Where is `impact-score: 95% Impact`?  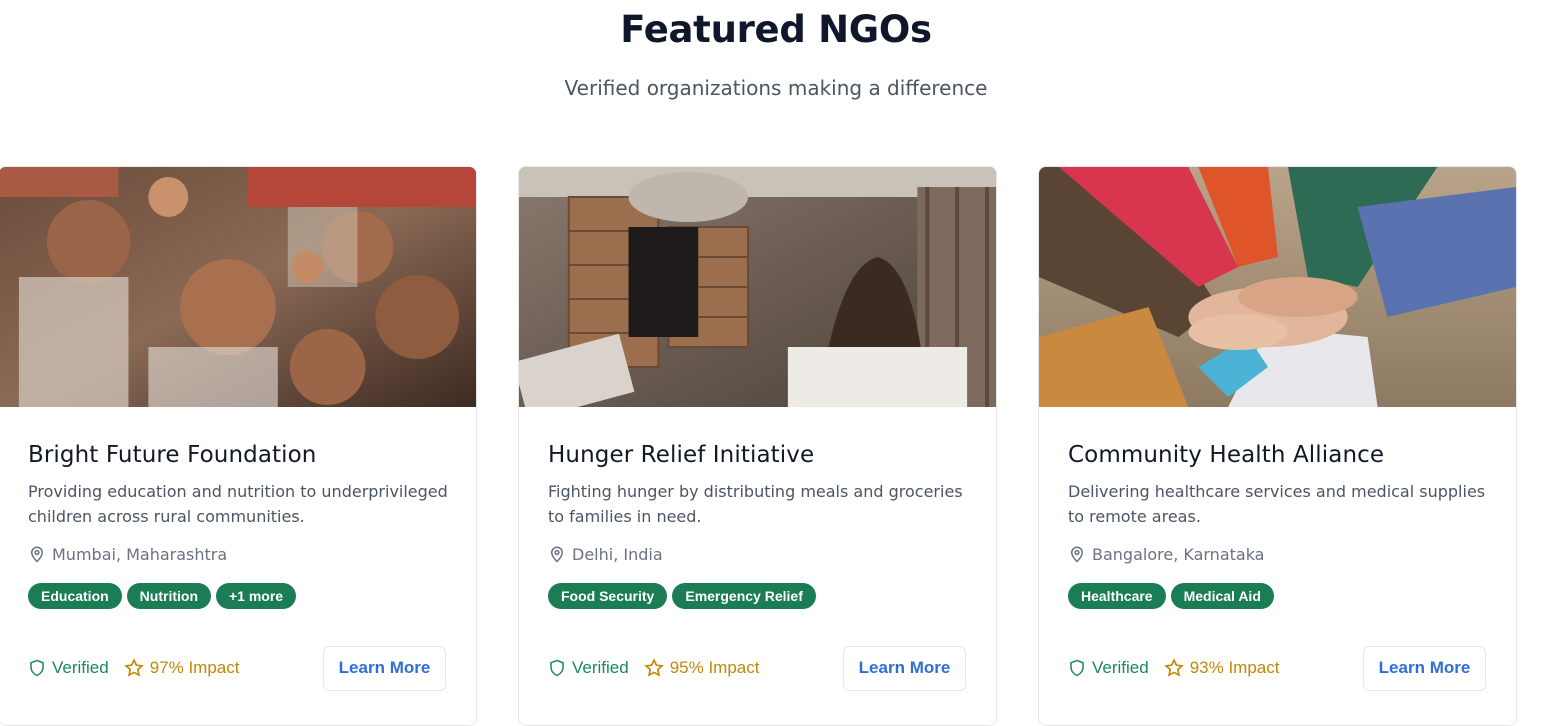 impact-score: 95% Impact is located at coordinates (701, 668).